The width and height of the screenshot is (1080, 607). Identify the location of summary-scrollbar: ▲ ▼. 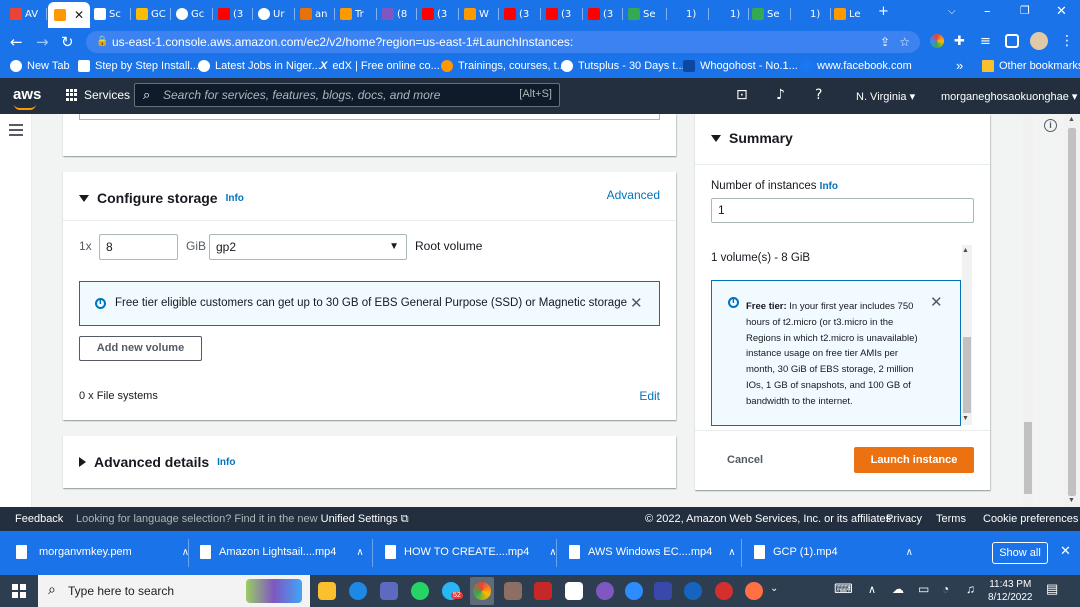
(967, 335).